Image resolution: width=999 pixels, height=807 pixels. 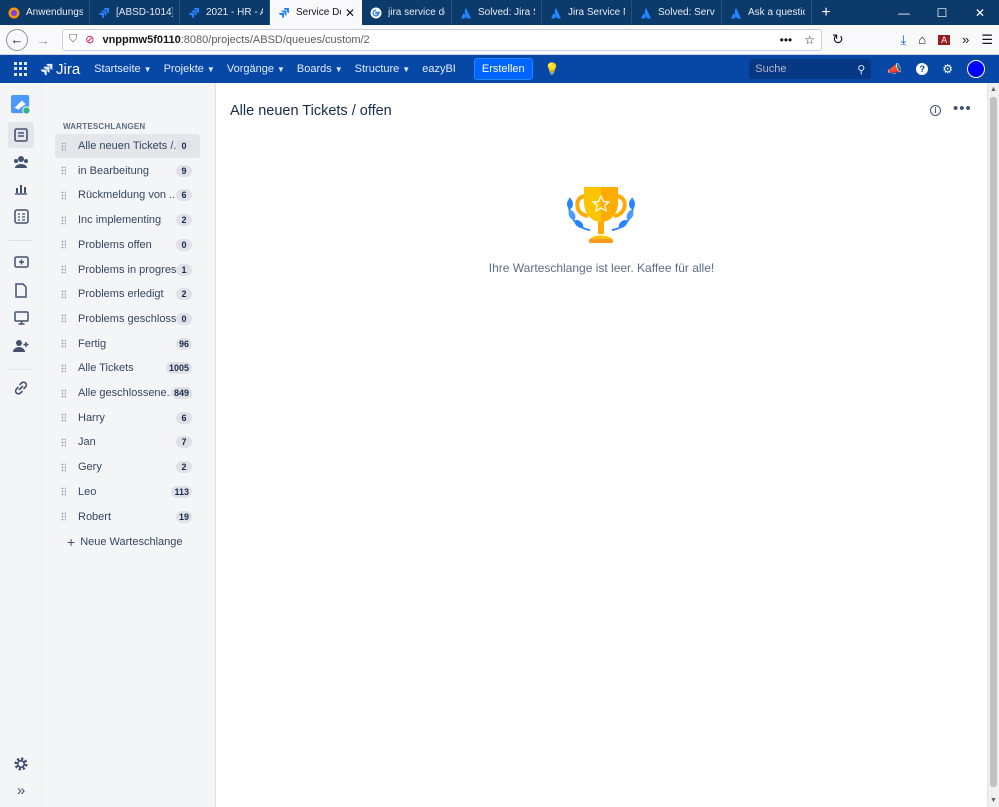 I want to click on search-input, so click(x=801, y=69).